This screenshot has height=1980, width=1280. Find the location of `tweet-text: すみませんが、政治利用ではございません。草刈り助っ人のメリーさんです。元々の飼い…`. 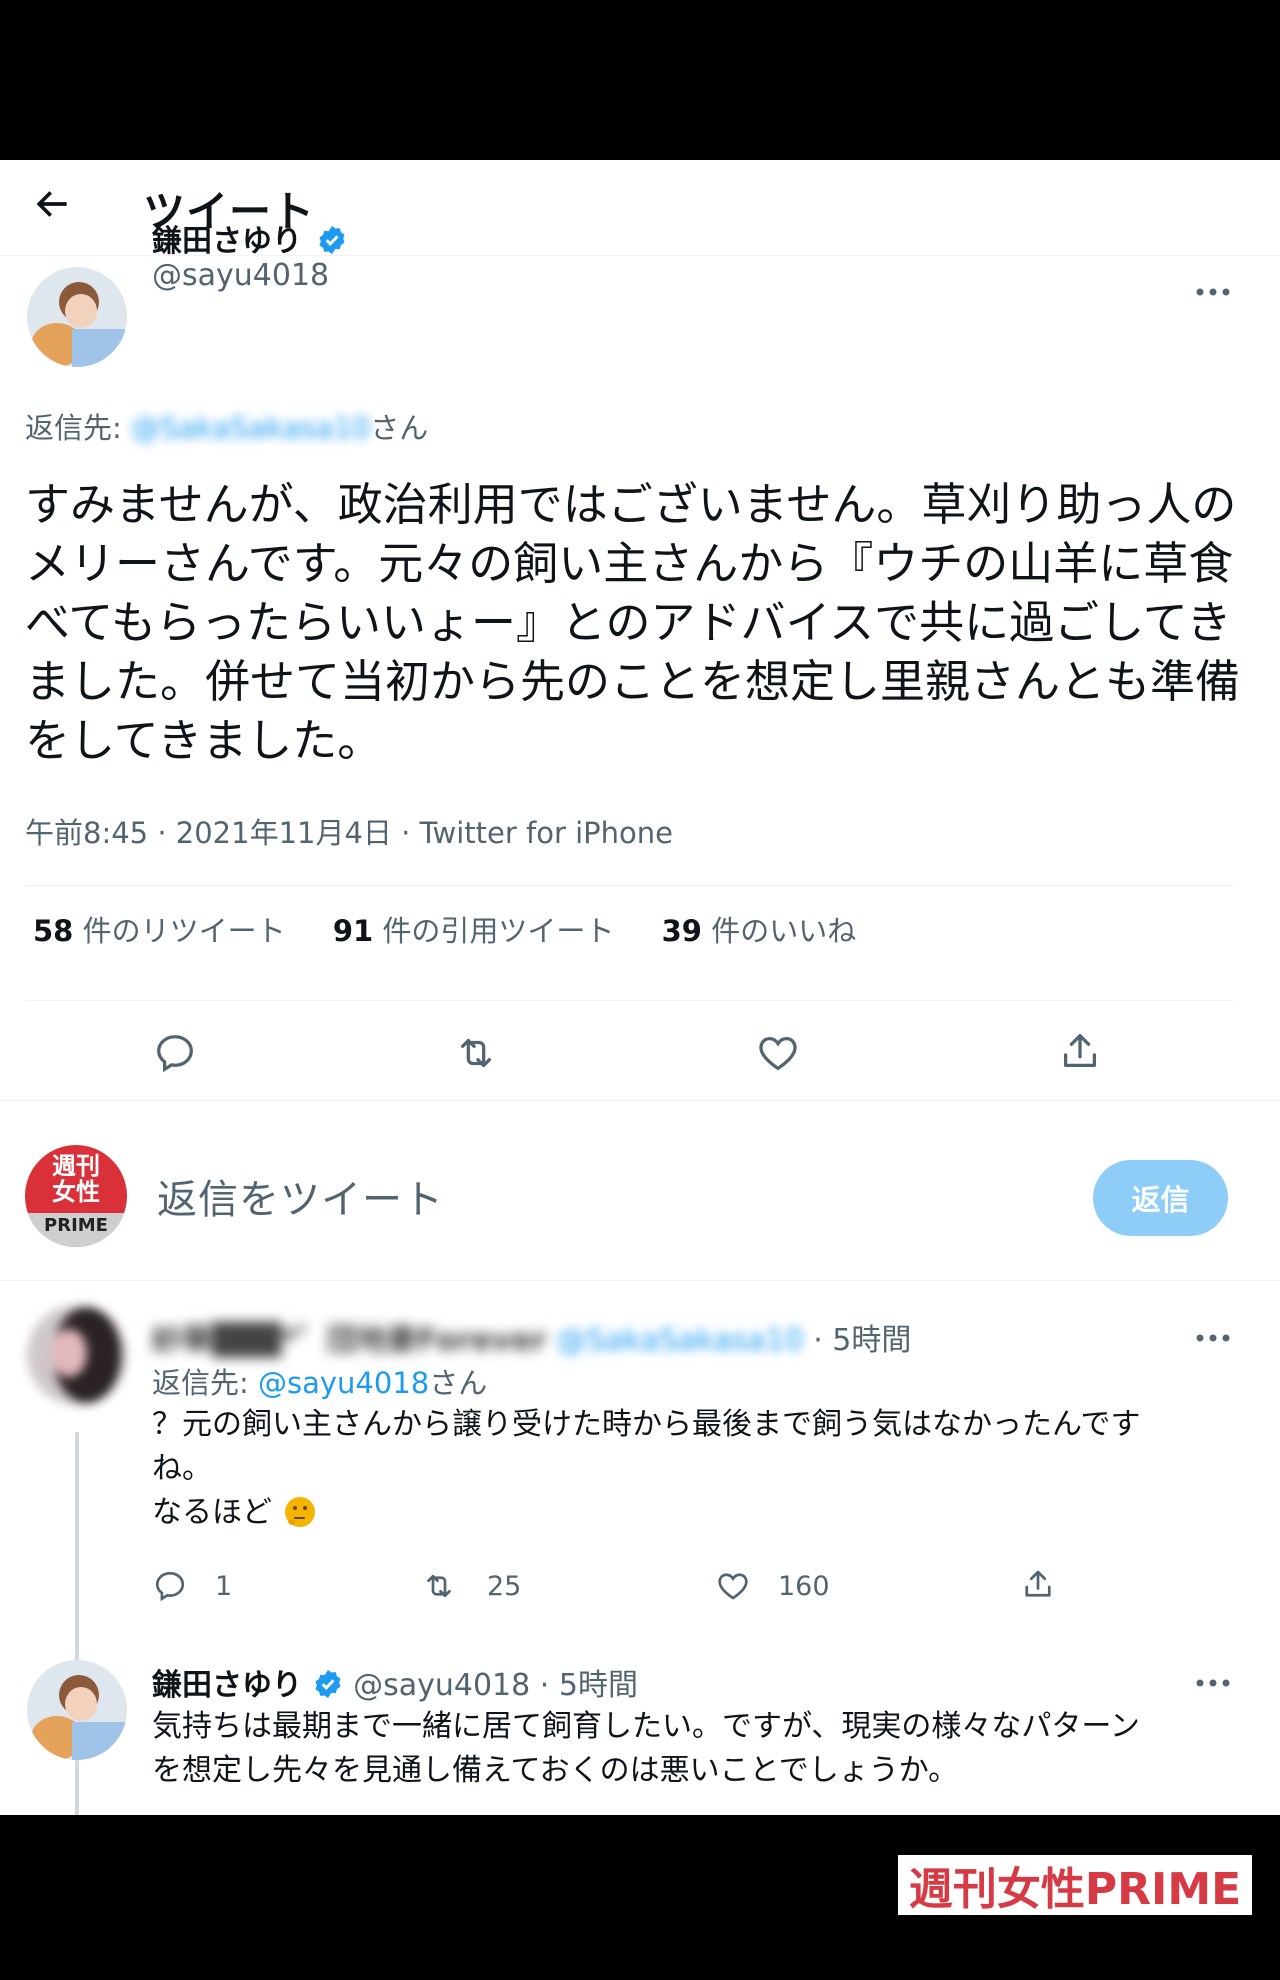

tweet-text: すみませんが、政治利用ではございません。草刈り助っ人のメリーさんです。元々の飼い… is located at coordinates (633, 622).